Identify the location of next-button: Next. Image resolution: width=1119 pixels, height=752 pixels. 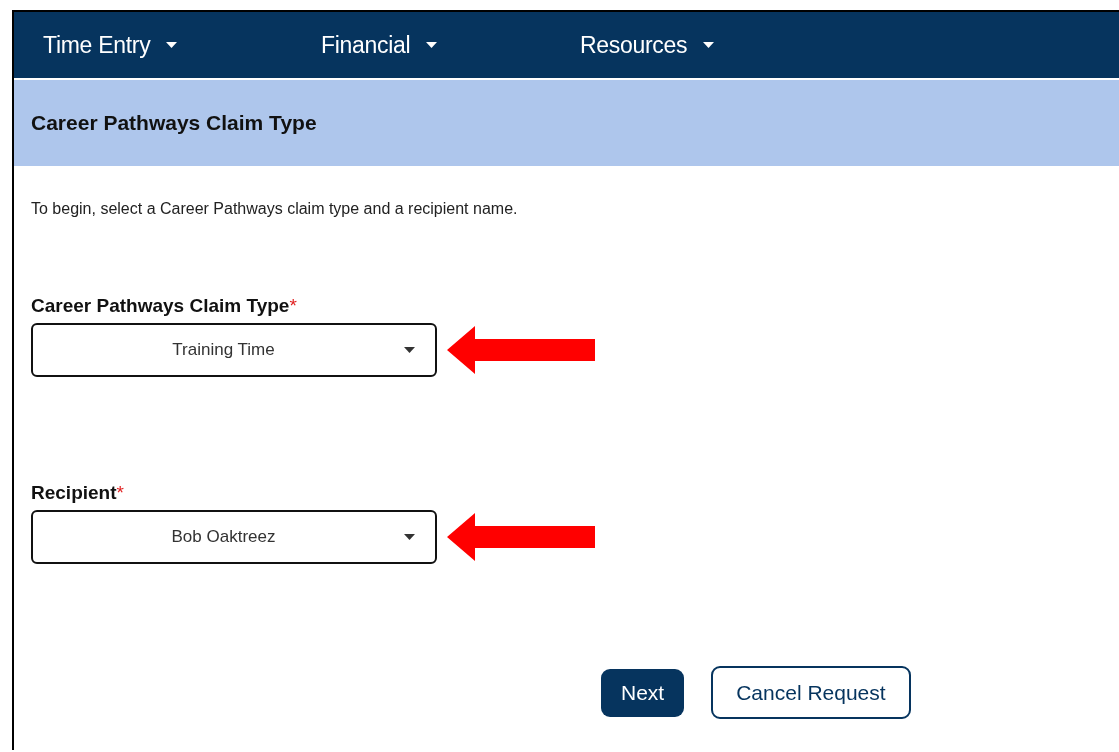
(643, 692).